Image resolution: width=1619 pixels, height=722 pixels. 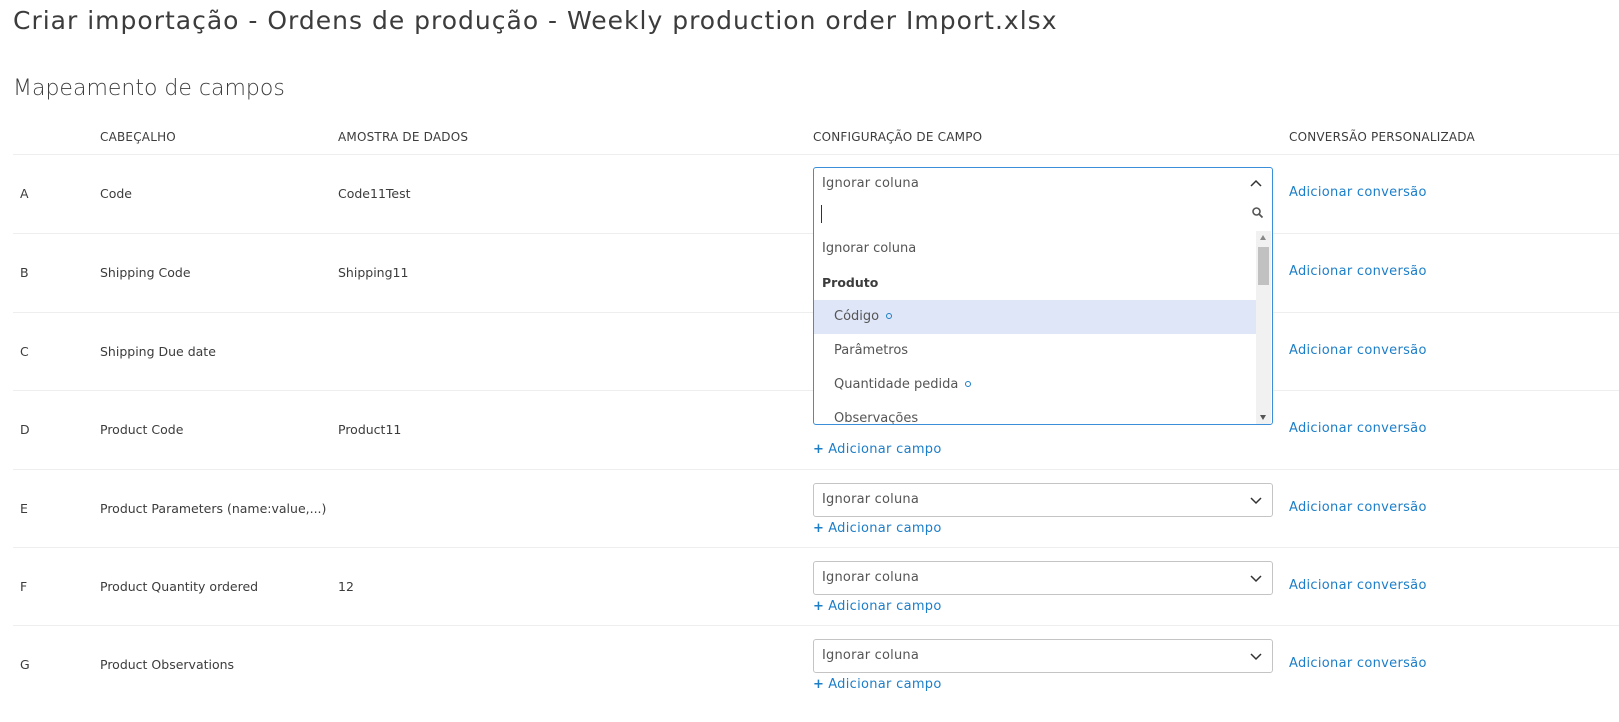 I want to click on search-icon, so click(x=1258, y=213).